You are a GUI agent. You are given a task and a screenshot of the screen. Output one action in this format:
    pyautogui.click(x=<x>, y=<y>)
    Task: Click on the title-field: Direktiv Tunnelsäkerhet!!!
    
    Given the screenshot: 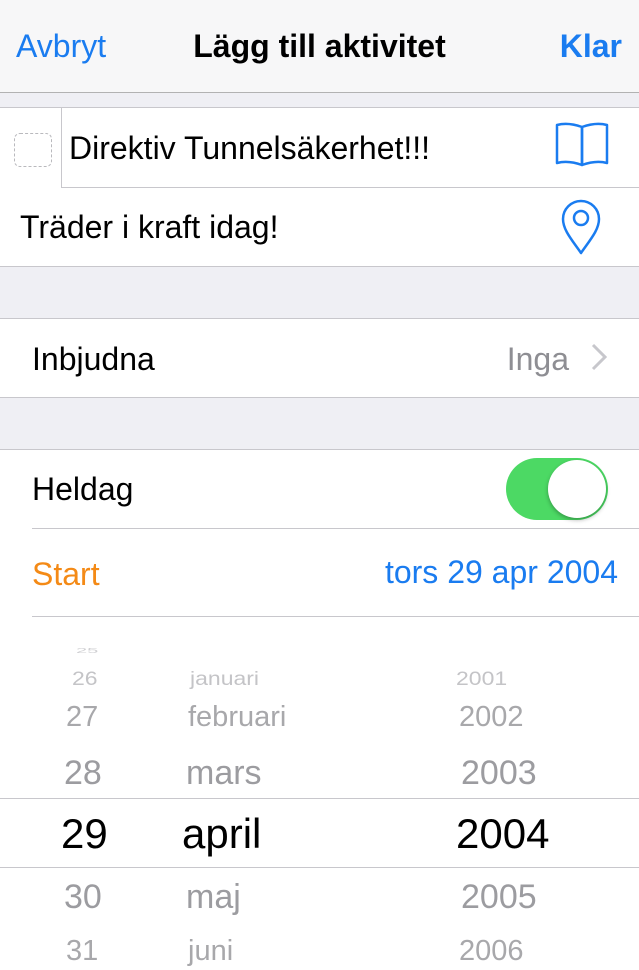 What is the action you would take?
    pyautogui.click(x=249, y=148)
    